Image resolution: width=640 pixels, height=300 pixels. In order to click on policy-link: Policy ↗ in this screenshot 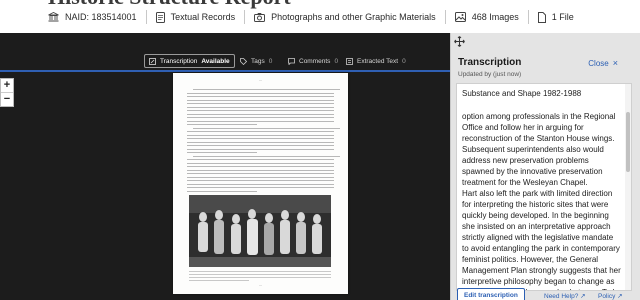, I will do `click(610, 296)`.